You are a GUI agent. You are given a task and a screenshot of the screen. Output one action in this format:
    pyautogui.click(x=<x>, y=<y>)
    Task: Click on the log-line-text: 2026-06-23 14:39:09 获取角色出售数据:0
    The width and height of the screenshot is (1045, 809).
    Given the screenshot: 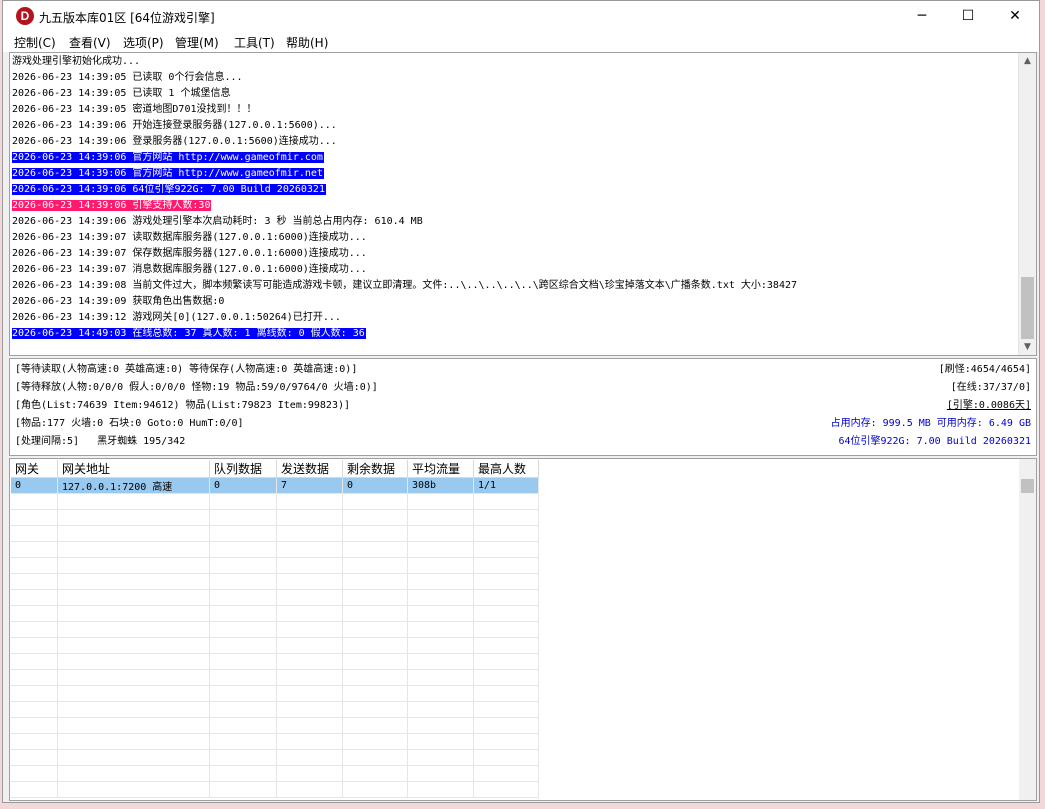 What is the action you would take?
    pyautogui.click(x=118, y=301)
    